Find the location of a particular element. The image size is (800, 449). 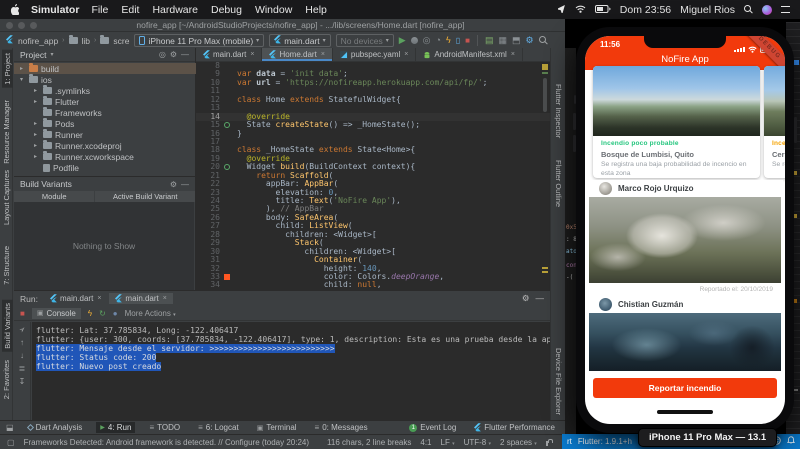

hot-restart-icon: ↻ is located at coordinates (102, 313).